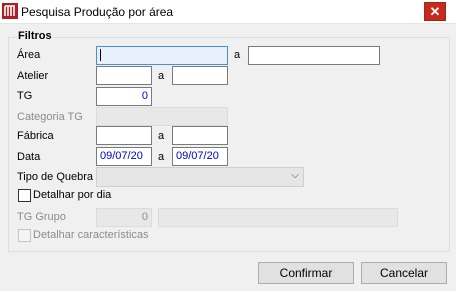 Image resolution: width=456 pixels, height=291 pixels. I want to click on categoria-tg-label: Categoria TG, so click(50, 117).